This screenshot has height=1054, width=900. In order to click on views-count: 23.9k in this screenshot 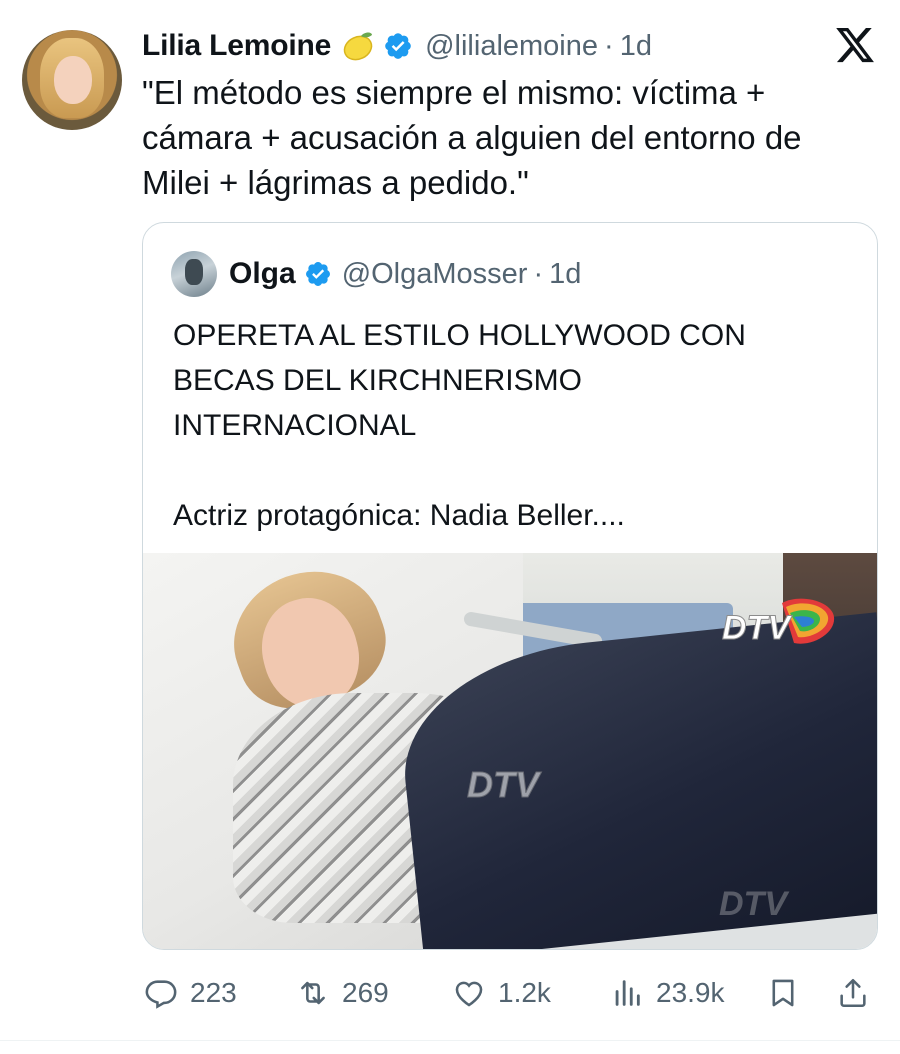, I will do `click(690, 992)`.